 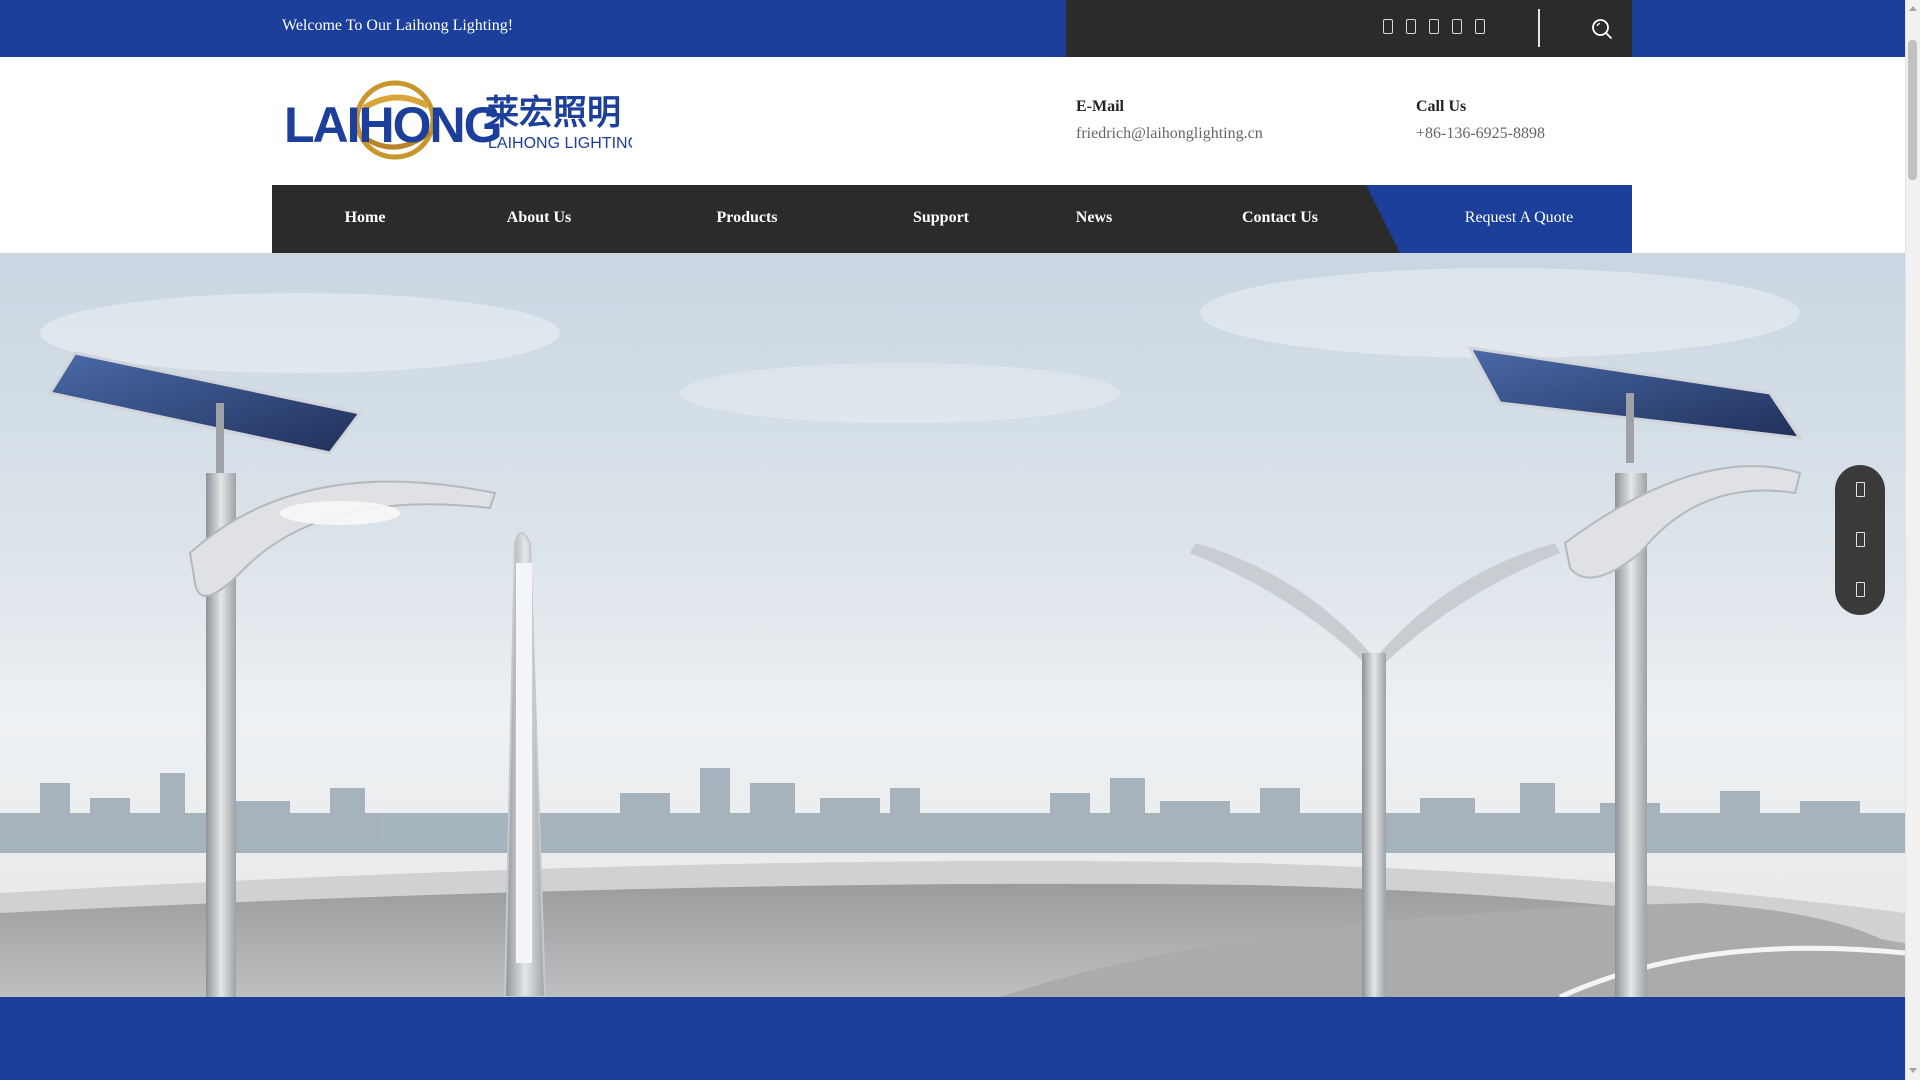 I want to click on email-contact: E-Mail friedrich@laihonglighting.cn, so click(x=1169, y=120).